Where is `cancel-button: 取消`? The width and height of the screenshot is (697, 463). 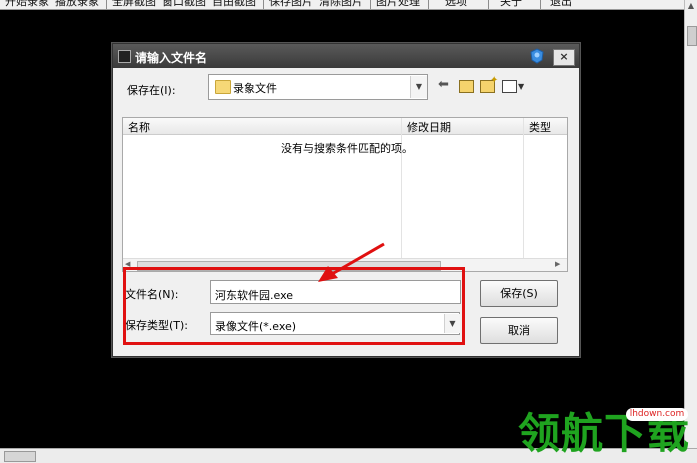
cancel-button: 取消 is located at coordinates (519, 330).